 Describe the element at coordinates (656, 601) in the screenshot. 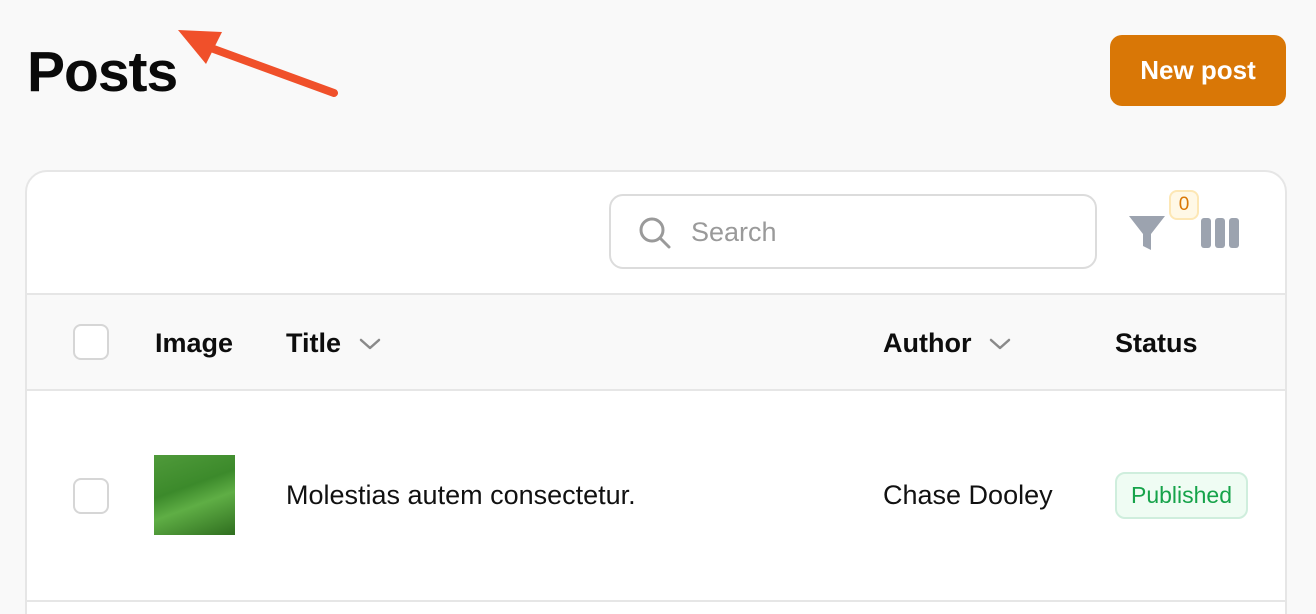

I see `row-divider` at that location.